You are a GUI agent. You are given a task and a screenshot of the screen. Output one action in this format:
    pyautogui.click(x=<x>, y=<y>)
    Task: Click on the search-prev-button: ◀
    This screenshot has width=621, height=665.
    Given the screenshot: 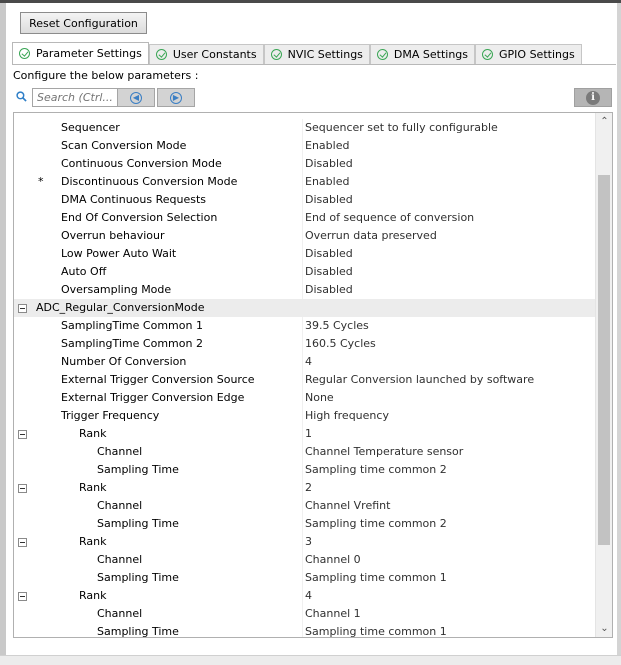 What is the action you would take?
    pyautogui.click(x=136, y=97)
    